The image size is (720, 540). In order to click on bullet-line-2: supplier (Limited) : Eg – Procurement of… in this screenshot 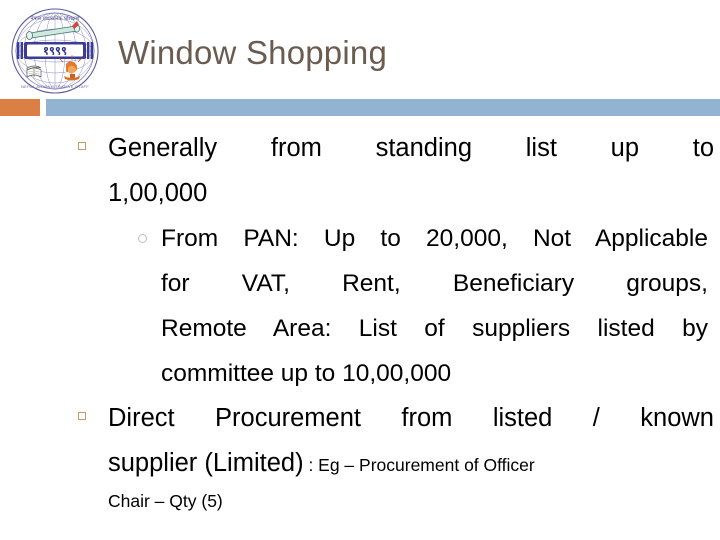, I will do `click(411, 463)`.